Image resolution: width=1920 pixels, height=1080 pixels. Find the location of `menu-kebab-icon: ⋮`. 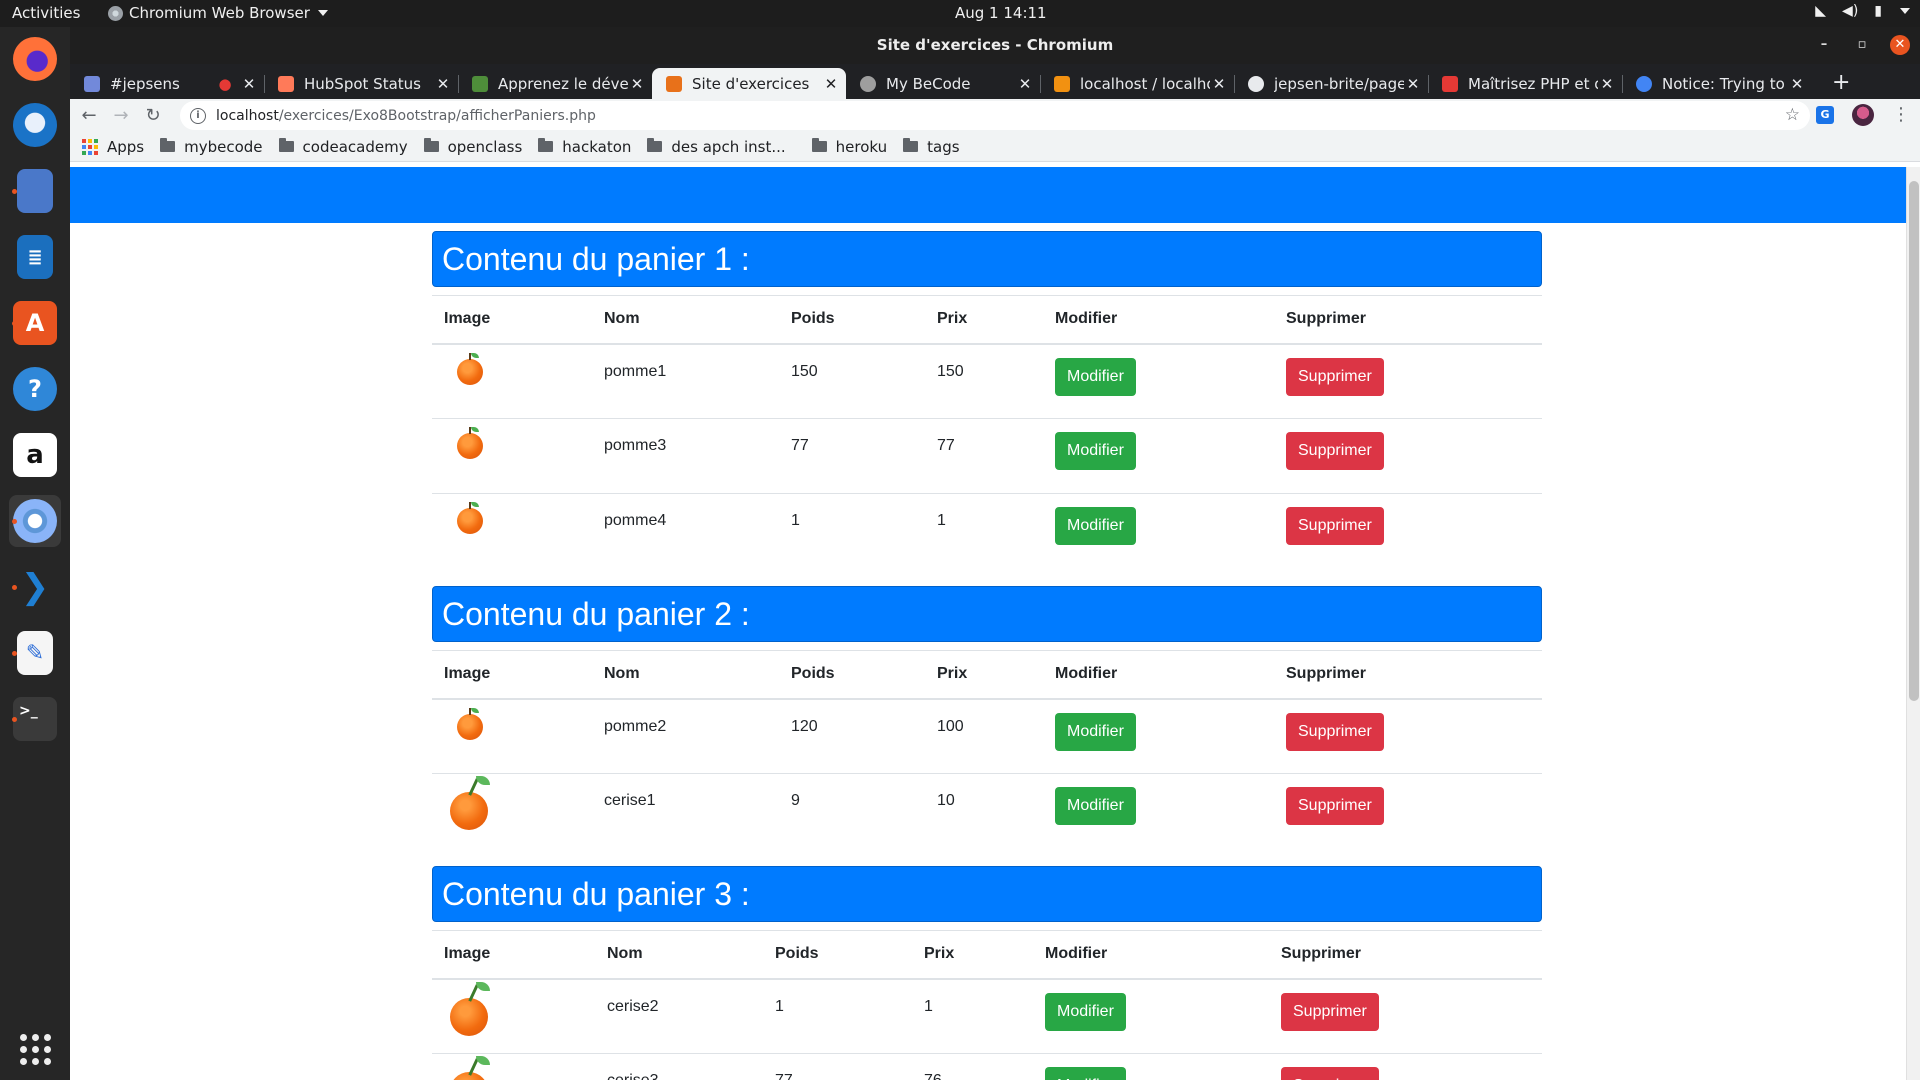

menu-kebab-icon: ⋮ is located at coordinates (1901, 115).